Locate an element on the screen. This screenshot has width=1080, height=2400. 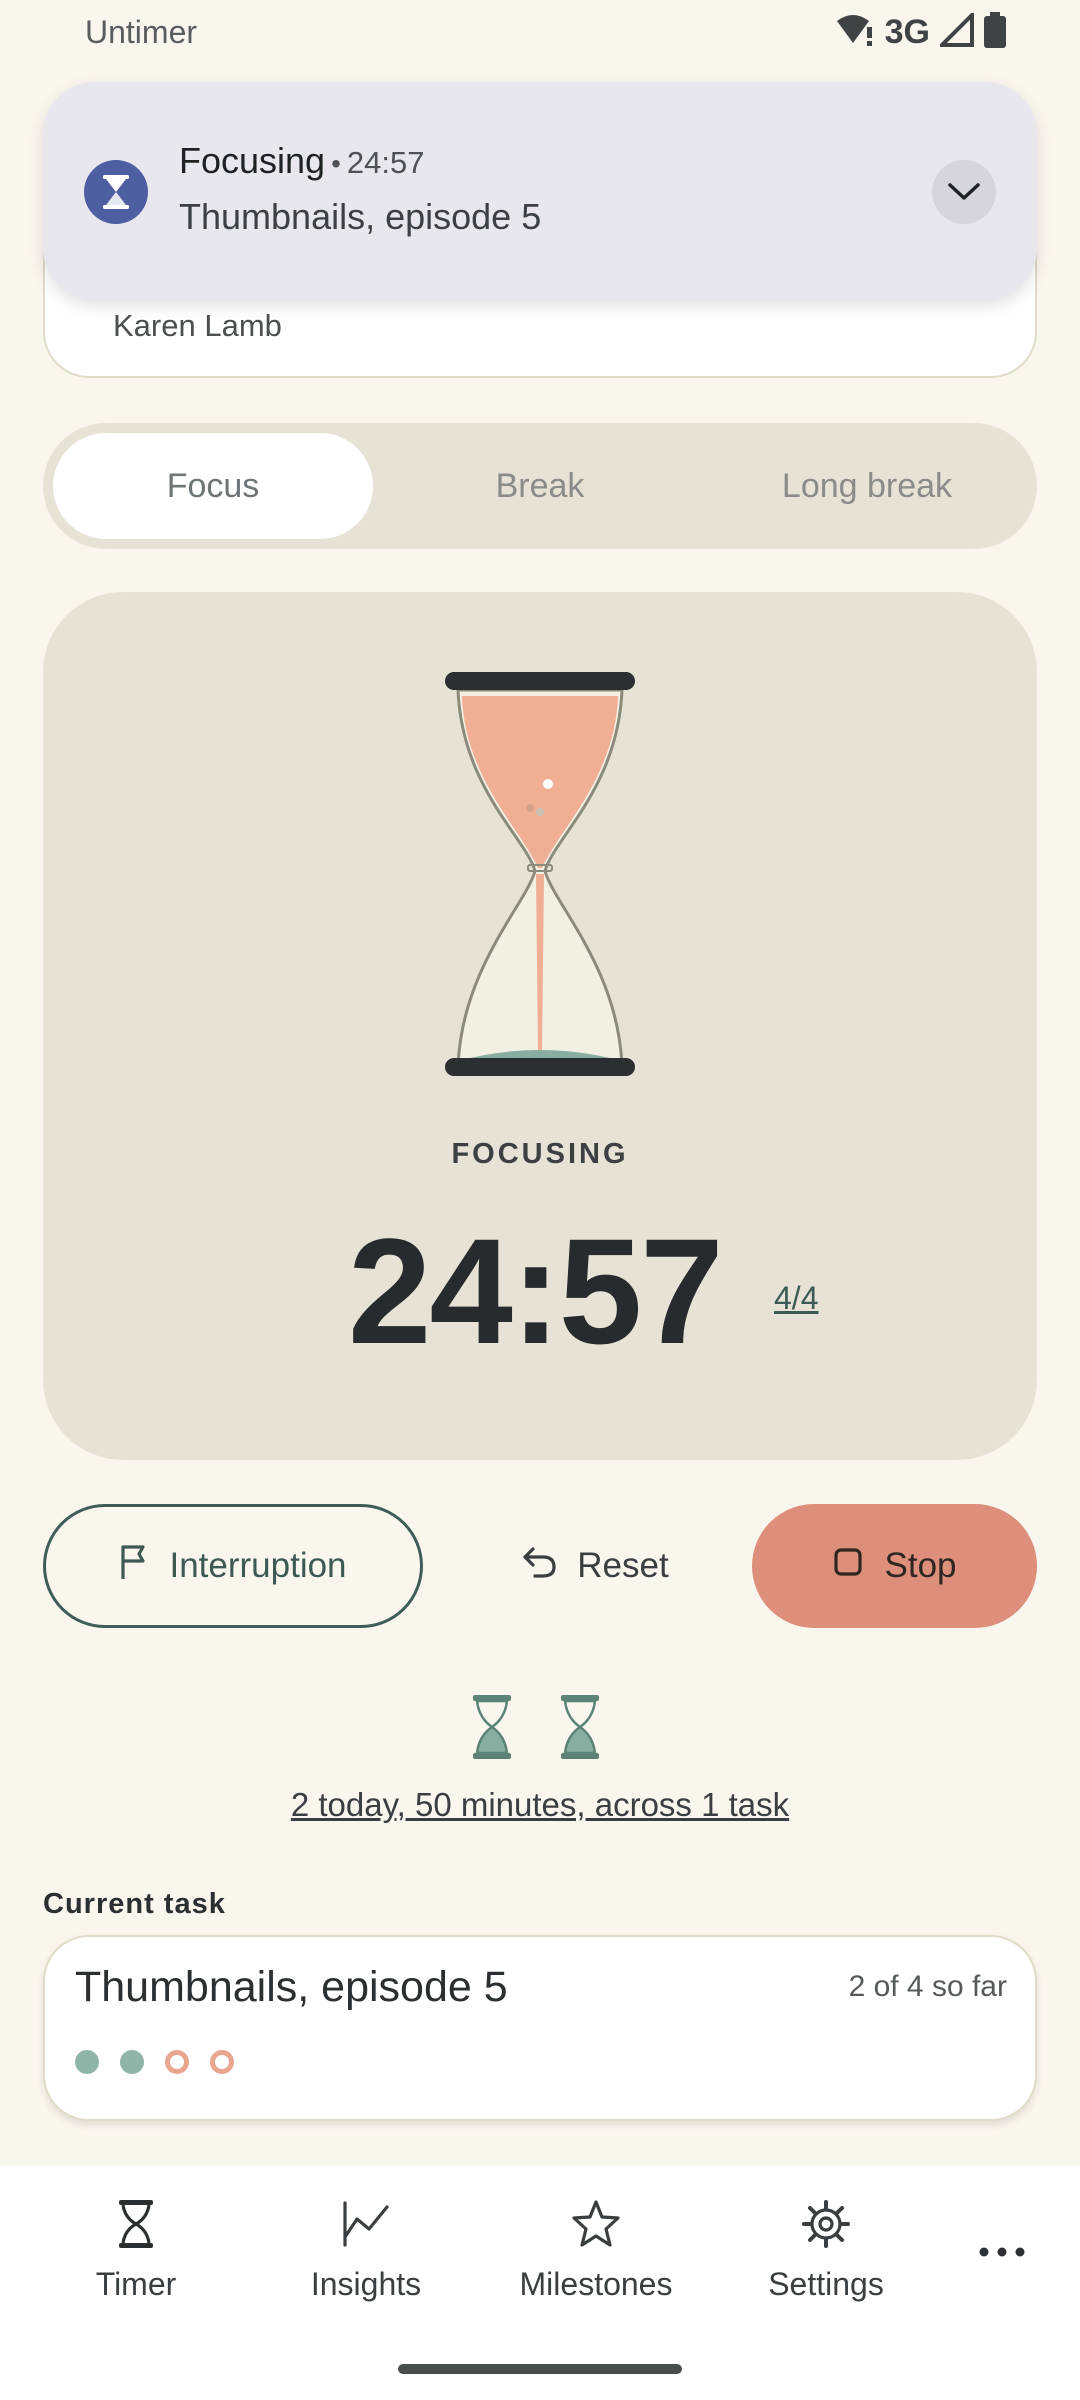
signal-icon is located at coordinates (955, 30).